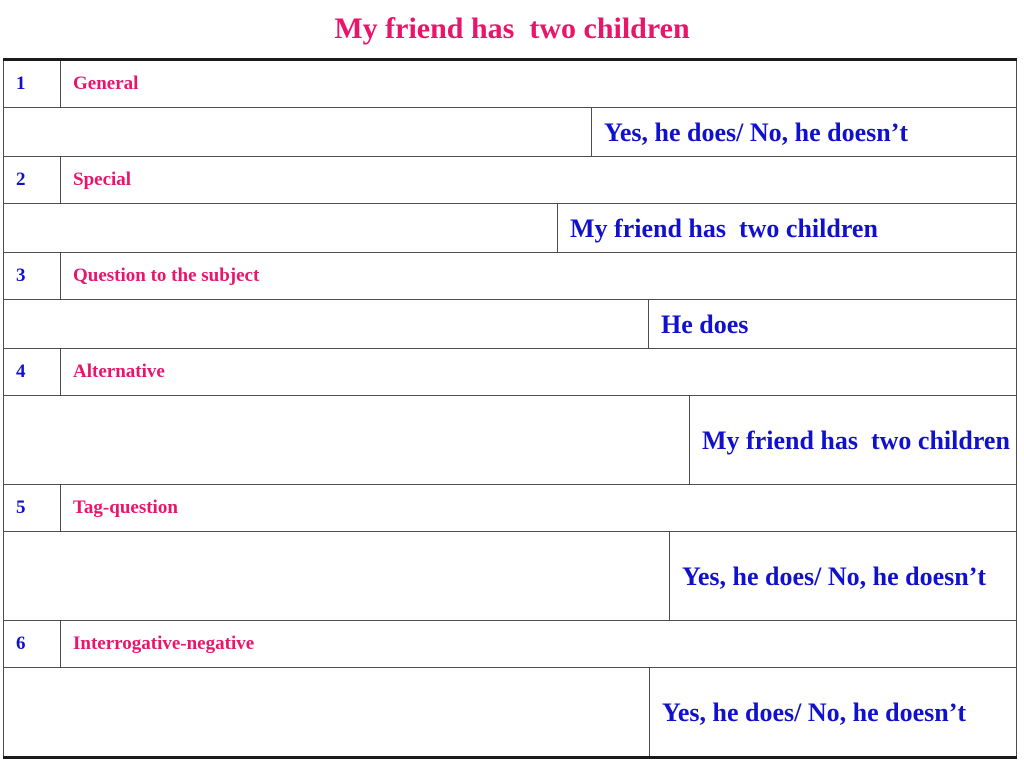 This screenshot has height=768, width=1024. I want to click on table-row: 3 Question to the subject, so click(510, 276).